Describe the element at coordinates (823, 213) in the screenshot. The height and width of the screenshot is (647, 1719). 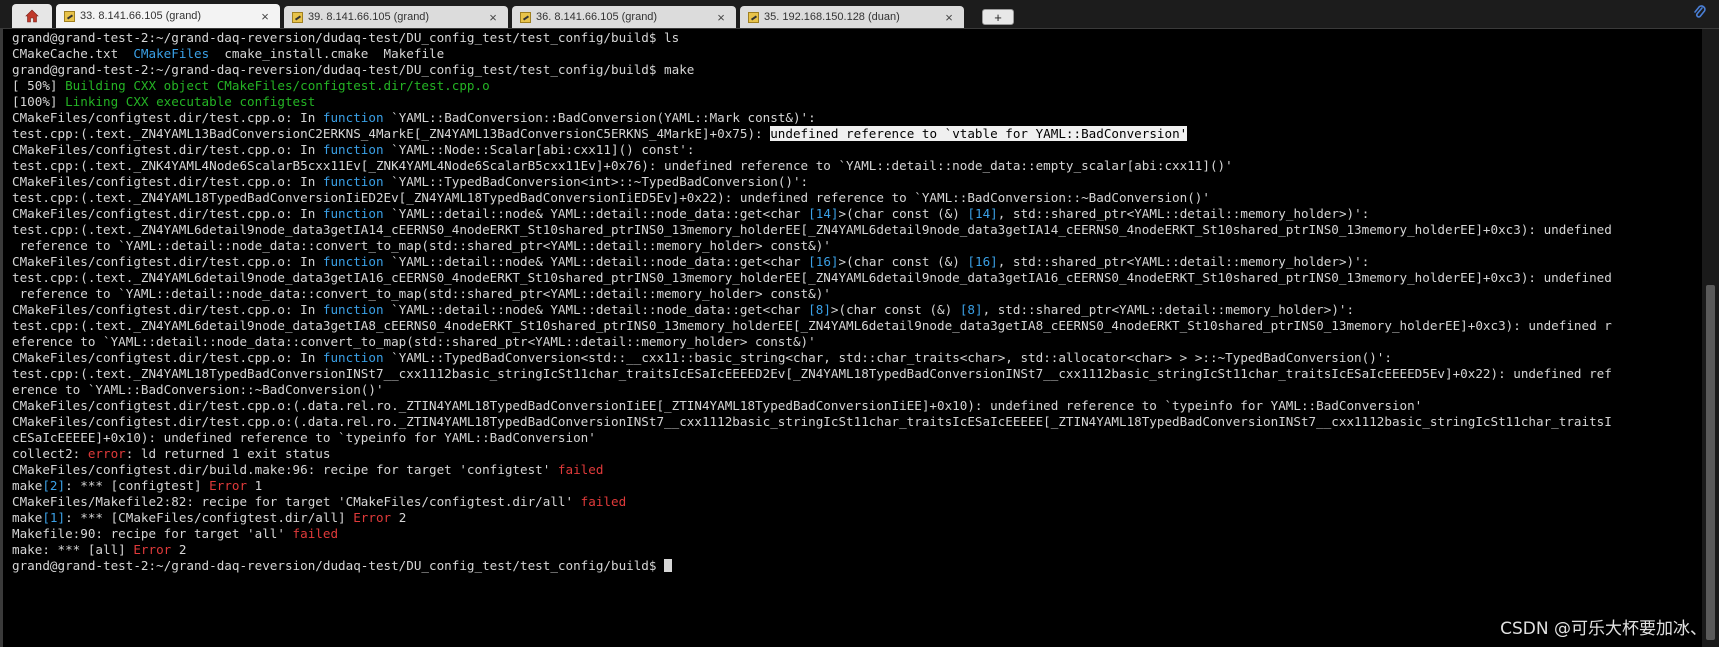
I see `terminal-text: [14]` at that location.